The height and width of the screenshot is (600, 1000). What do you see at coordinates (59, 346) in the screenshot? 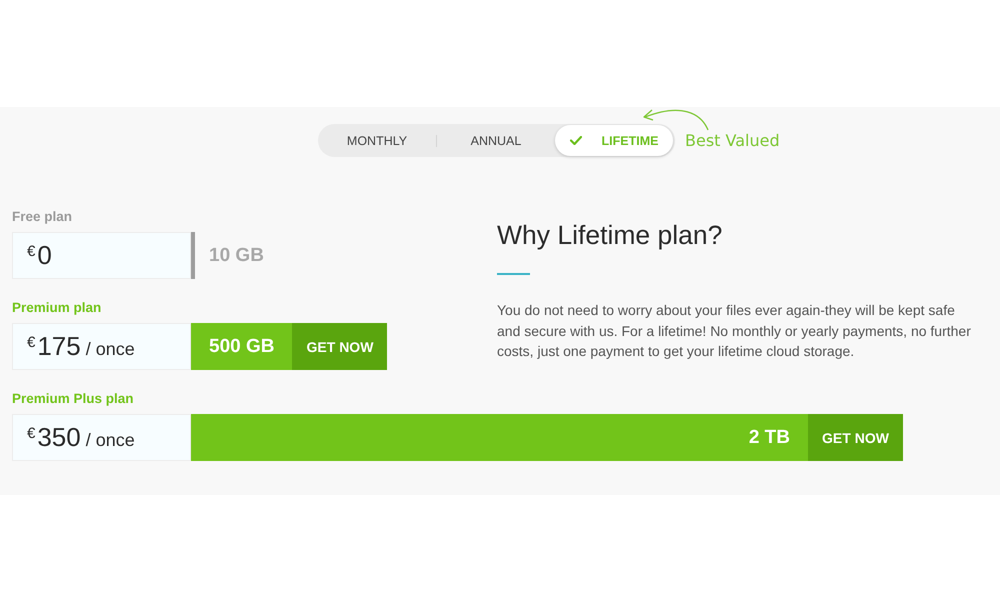
I see `price-amount: 175` at bounding box center [59, 346].